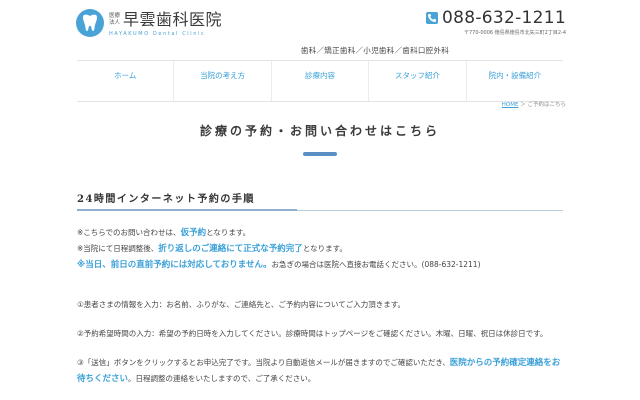 The height and width of the screenshot is (400, 640). Describe the element at coordinates (115, 15) in the screenshot. I see `logo-corp-line1: 医療` at that location.